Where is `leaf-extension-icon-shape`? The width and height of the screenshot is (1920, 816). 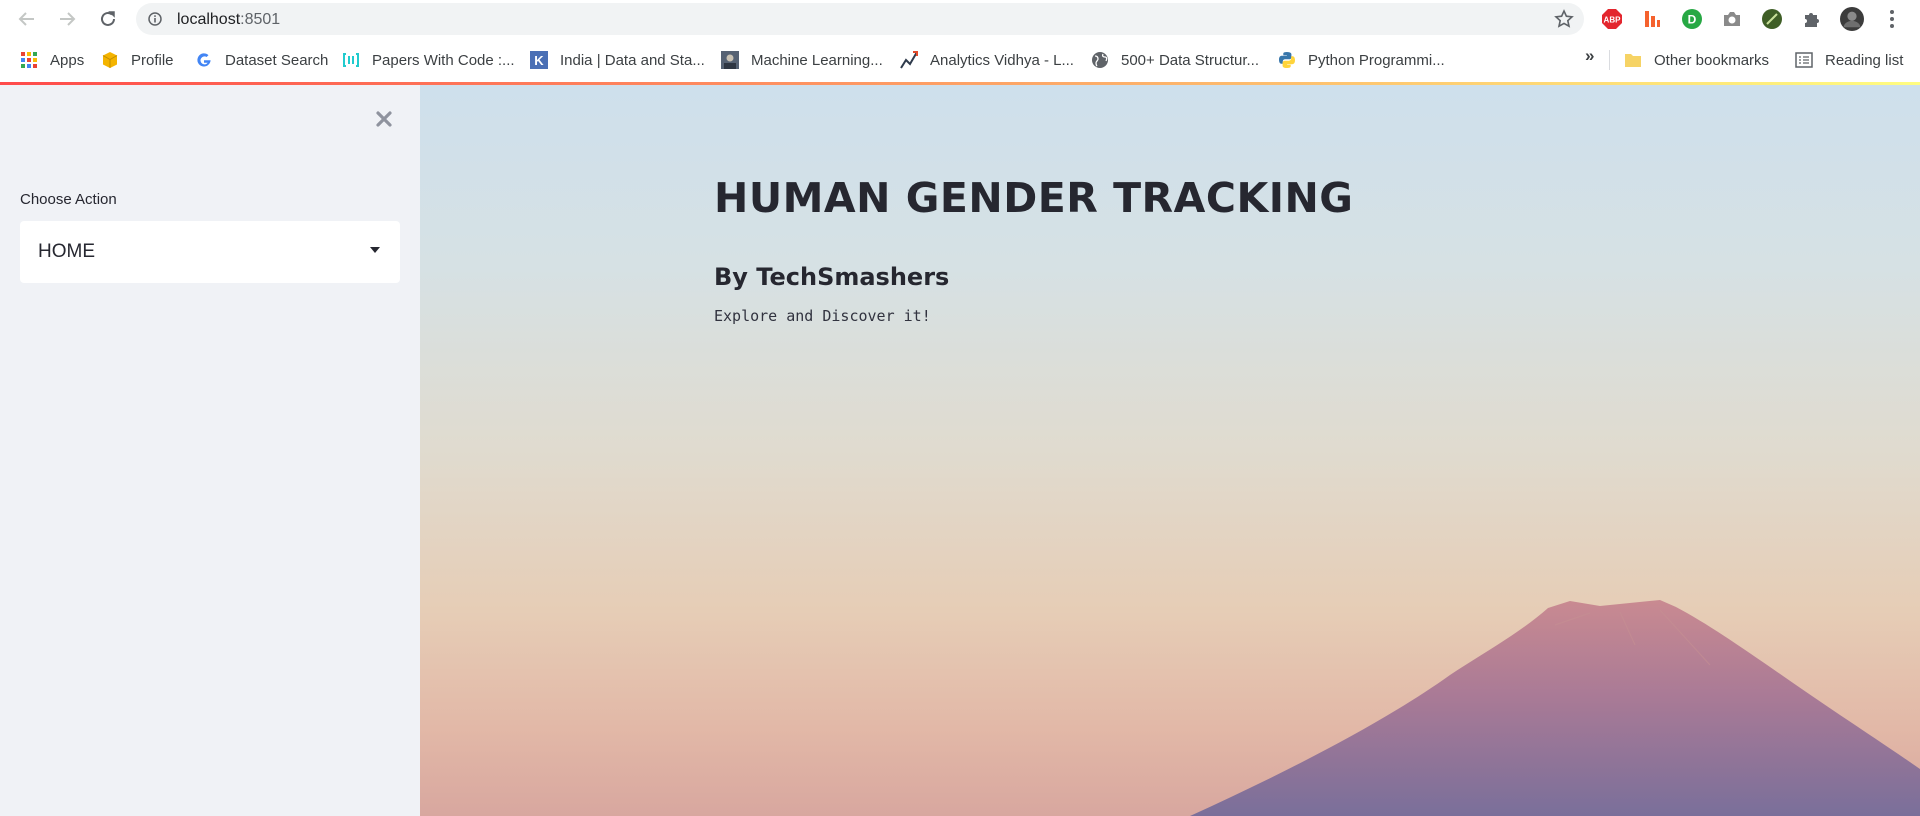 leaf-extension-icon-shape is located at coordinates (1772, 19).